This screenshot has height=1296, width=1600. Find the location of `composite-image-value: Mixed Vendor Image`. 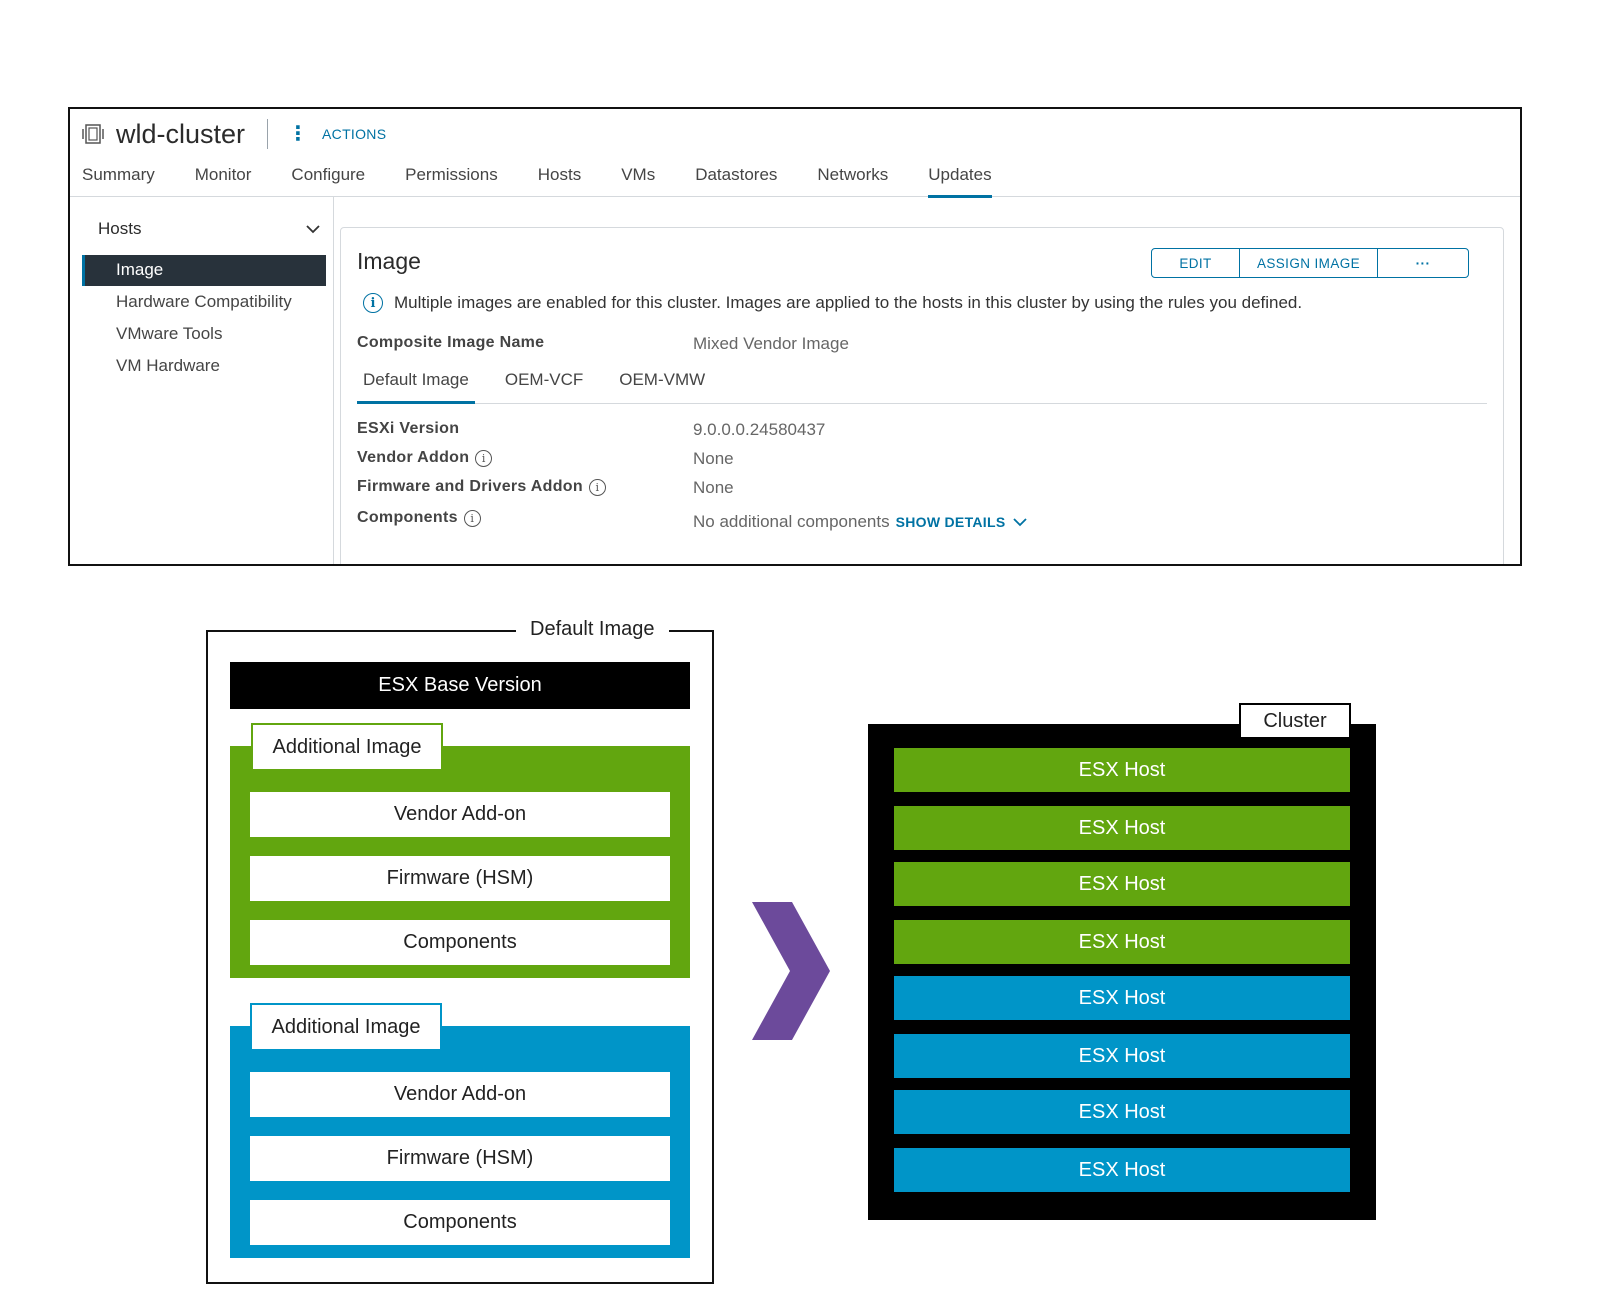

composite-image-value: Mixed Vendor Image is located at coordinates (771, 343).